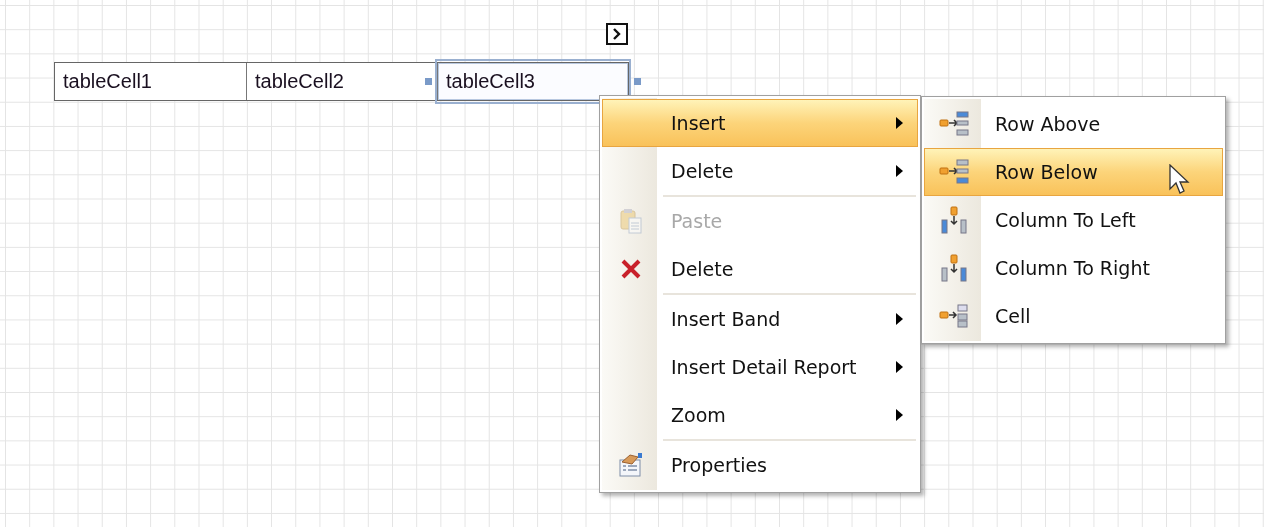  What do you see at coordinates (760, 465) in the screenshot?
I see `menu-item: Properties` at bounding box center [760, 465].